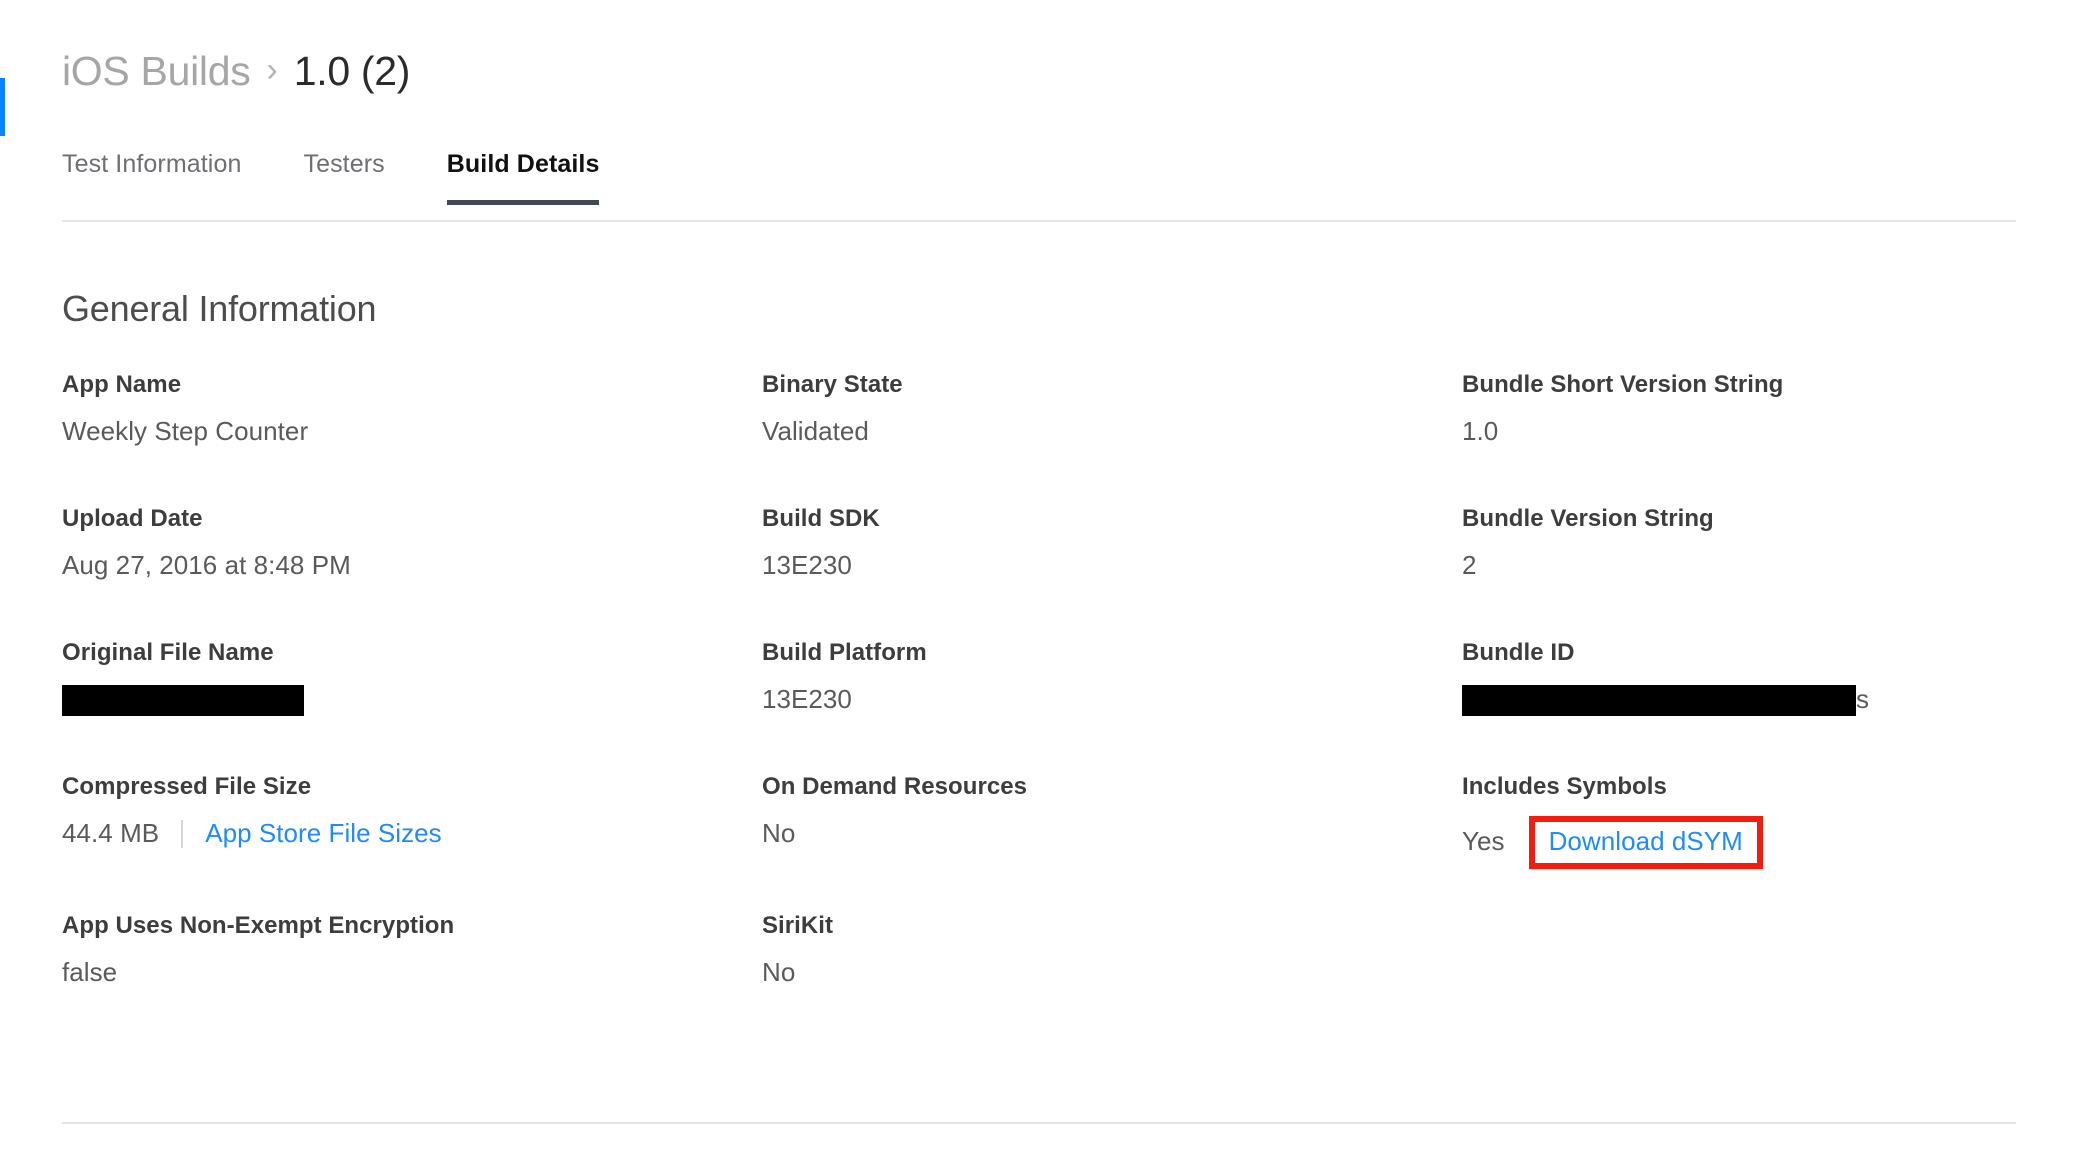 The height and width of the screenshot is (1162, 2078). Describe the element at coordinates (1770, 842) in the screenshot. I see `field-value: Yes Download dSYM` at that location.